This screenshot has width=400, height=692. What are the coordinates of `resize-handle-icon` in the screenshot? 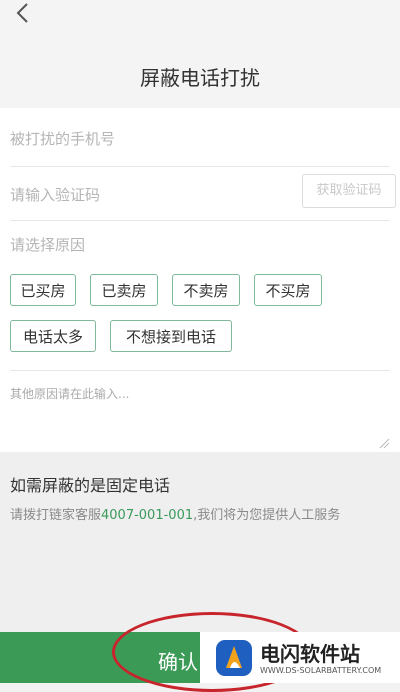 It's located at (384, 443).